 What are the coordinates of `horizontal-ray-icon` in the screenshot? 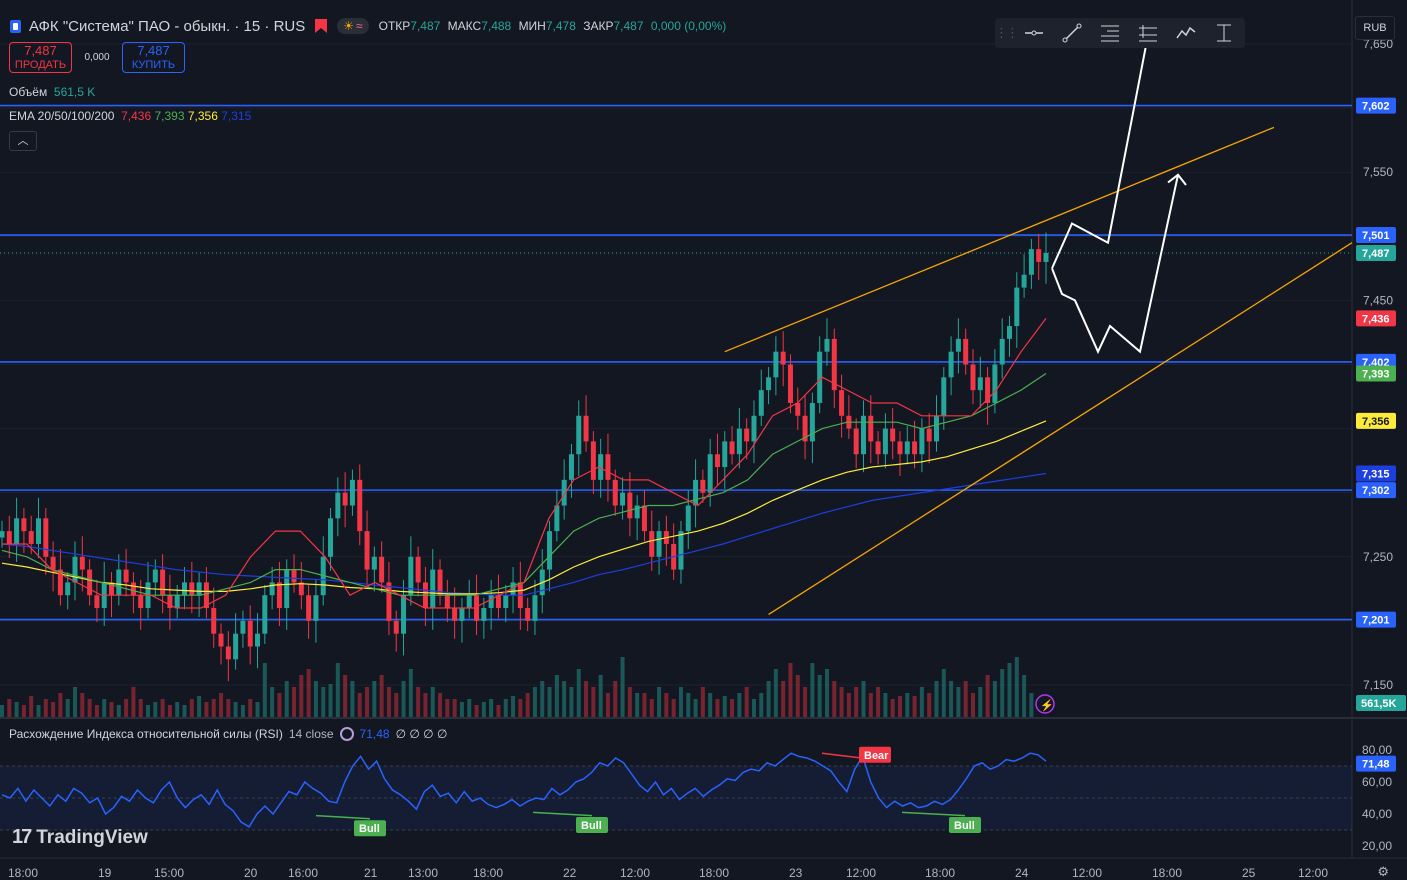 It's located at (1034, 33).